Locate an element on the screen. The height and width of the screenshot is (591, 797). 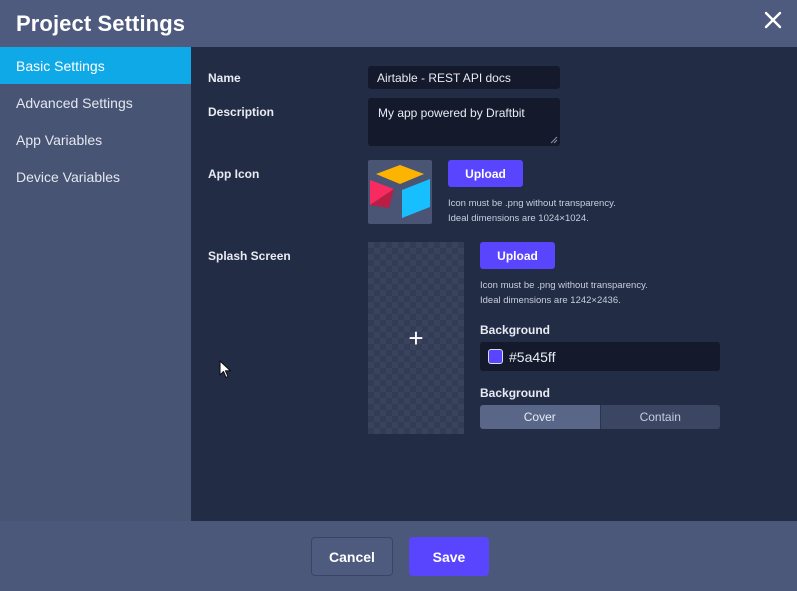
plus-icon: + is located at coordinates (416, 338).